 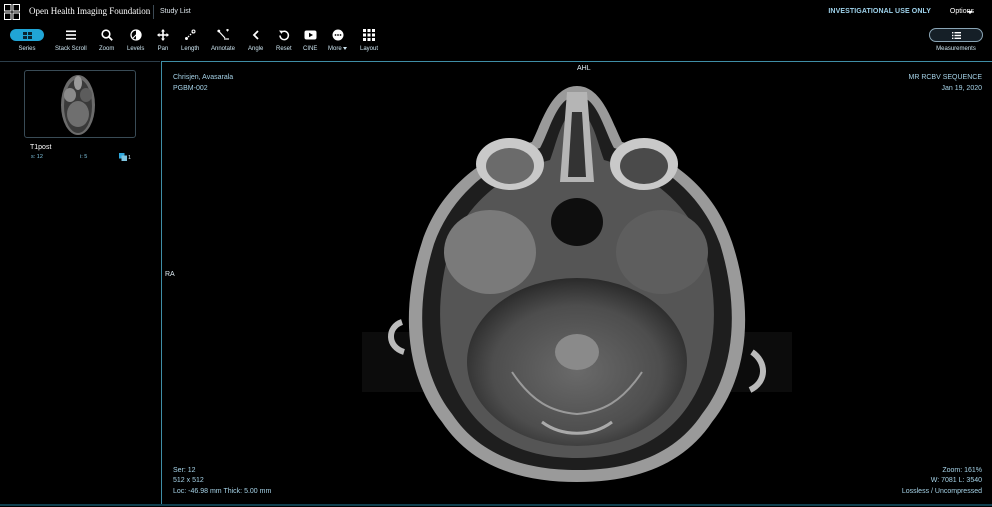 I want to click on patient-id: PGBM-002, so click(x=190, y=88).